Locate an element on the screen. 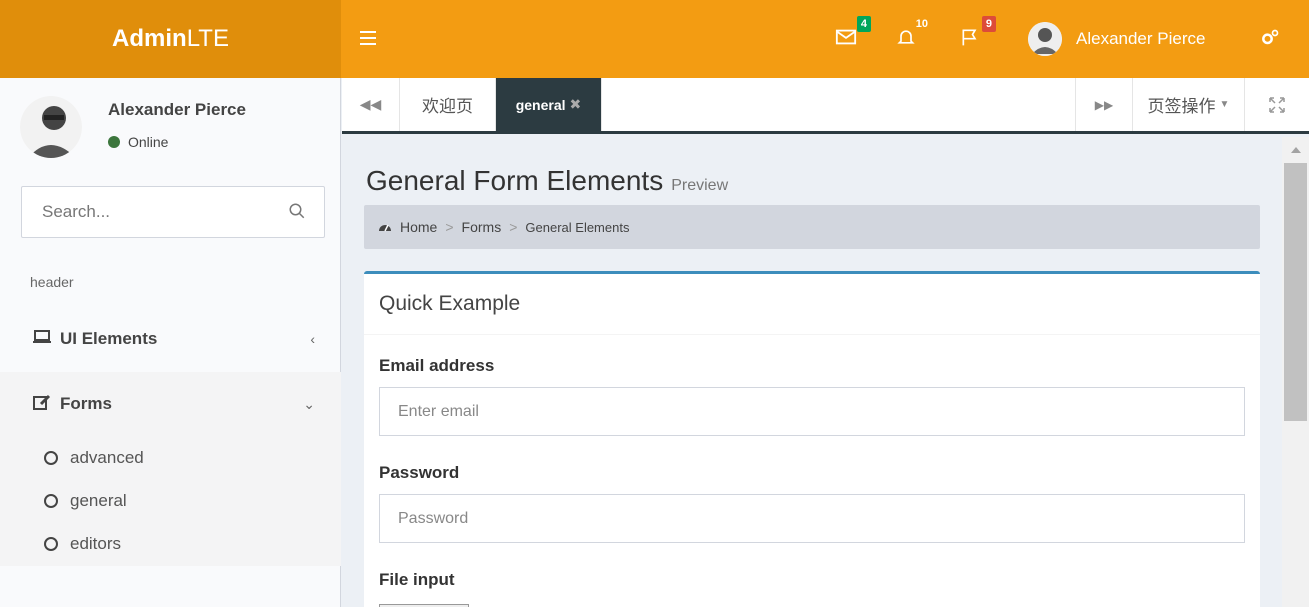 This screenshot has width=1309, height=607. tab-actions-dropdown: 页签操作 ▼ is located at coordinates (1189, 104).